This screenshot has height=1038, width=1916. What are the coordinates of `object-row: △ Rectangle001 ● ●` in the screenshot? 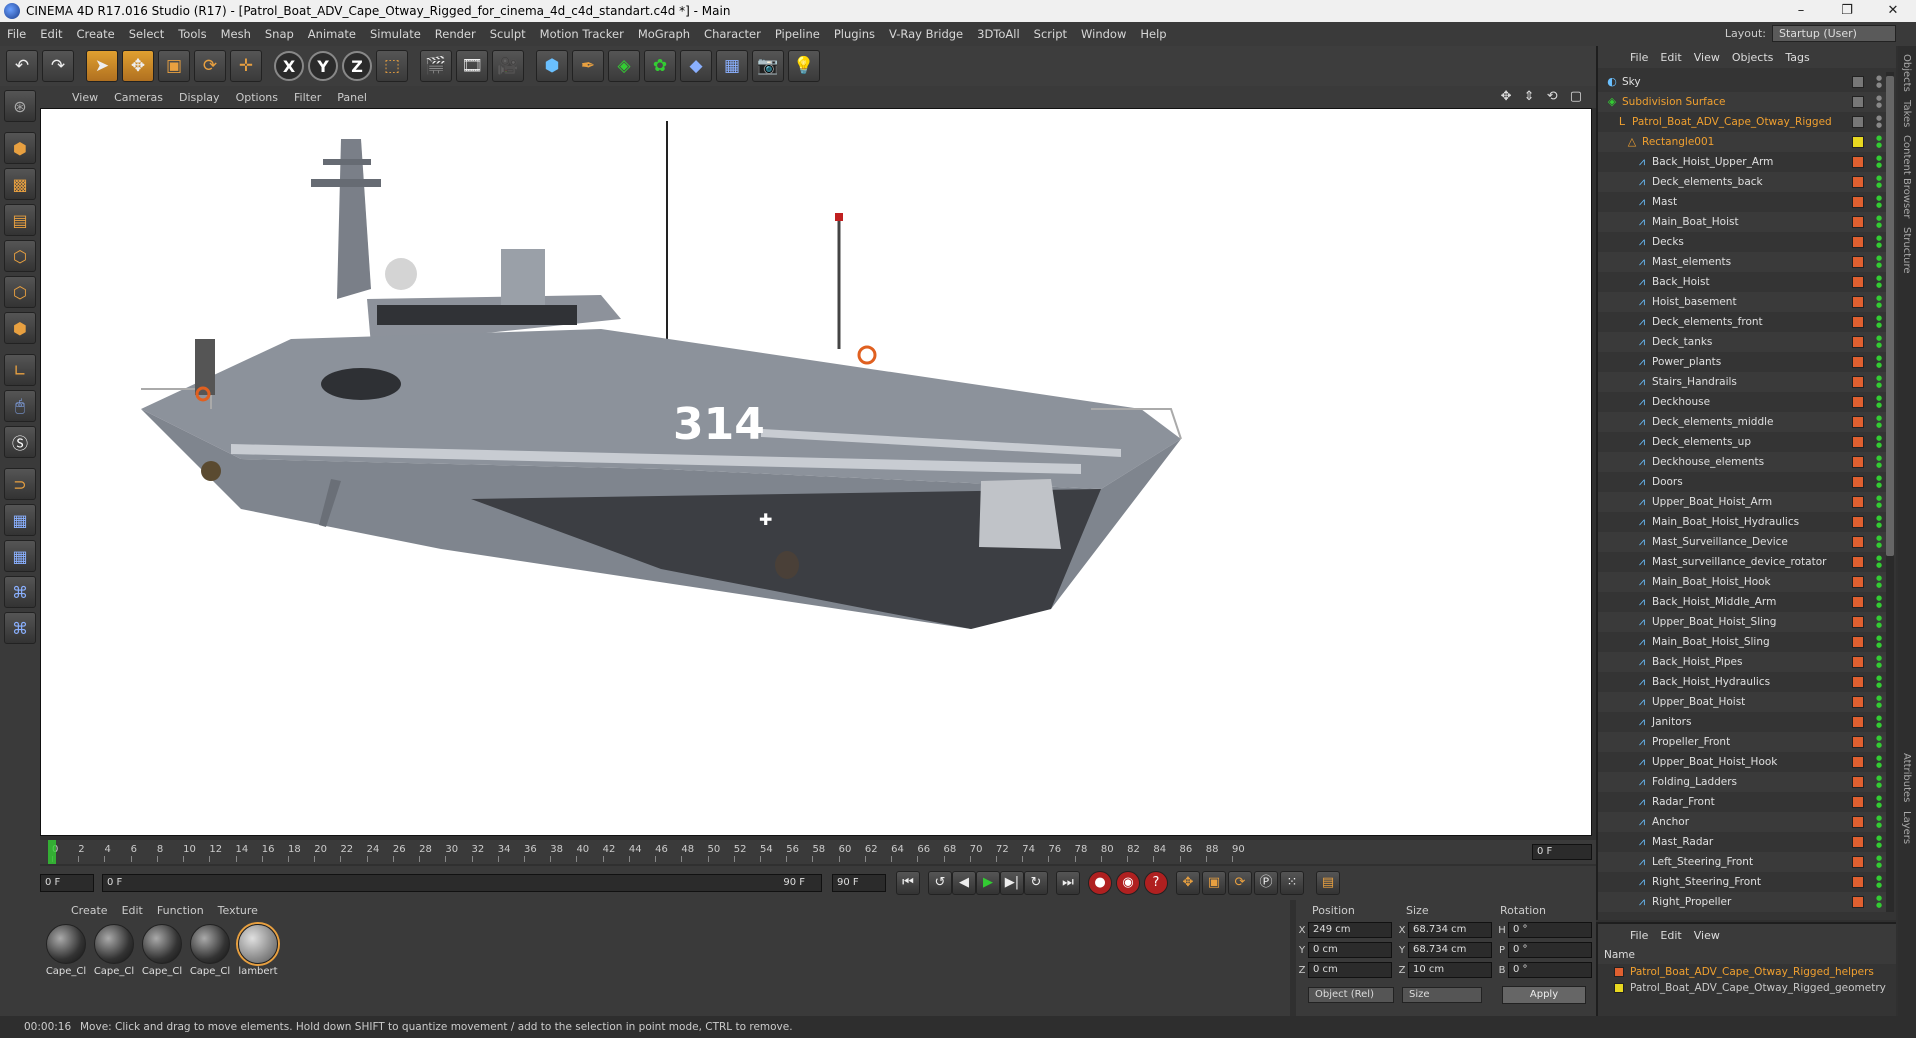 It's located at (1743, 142).